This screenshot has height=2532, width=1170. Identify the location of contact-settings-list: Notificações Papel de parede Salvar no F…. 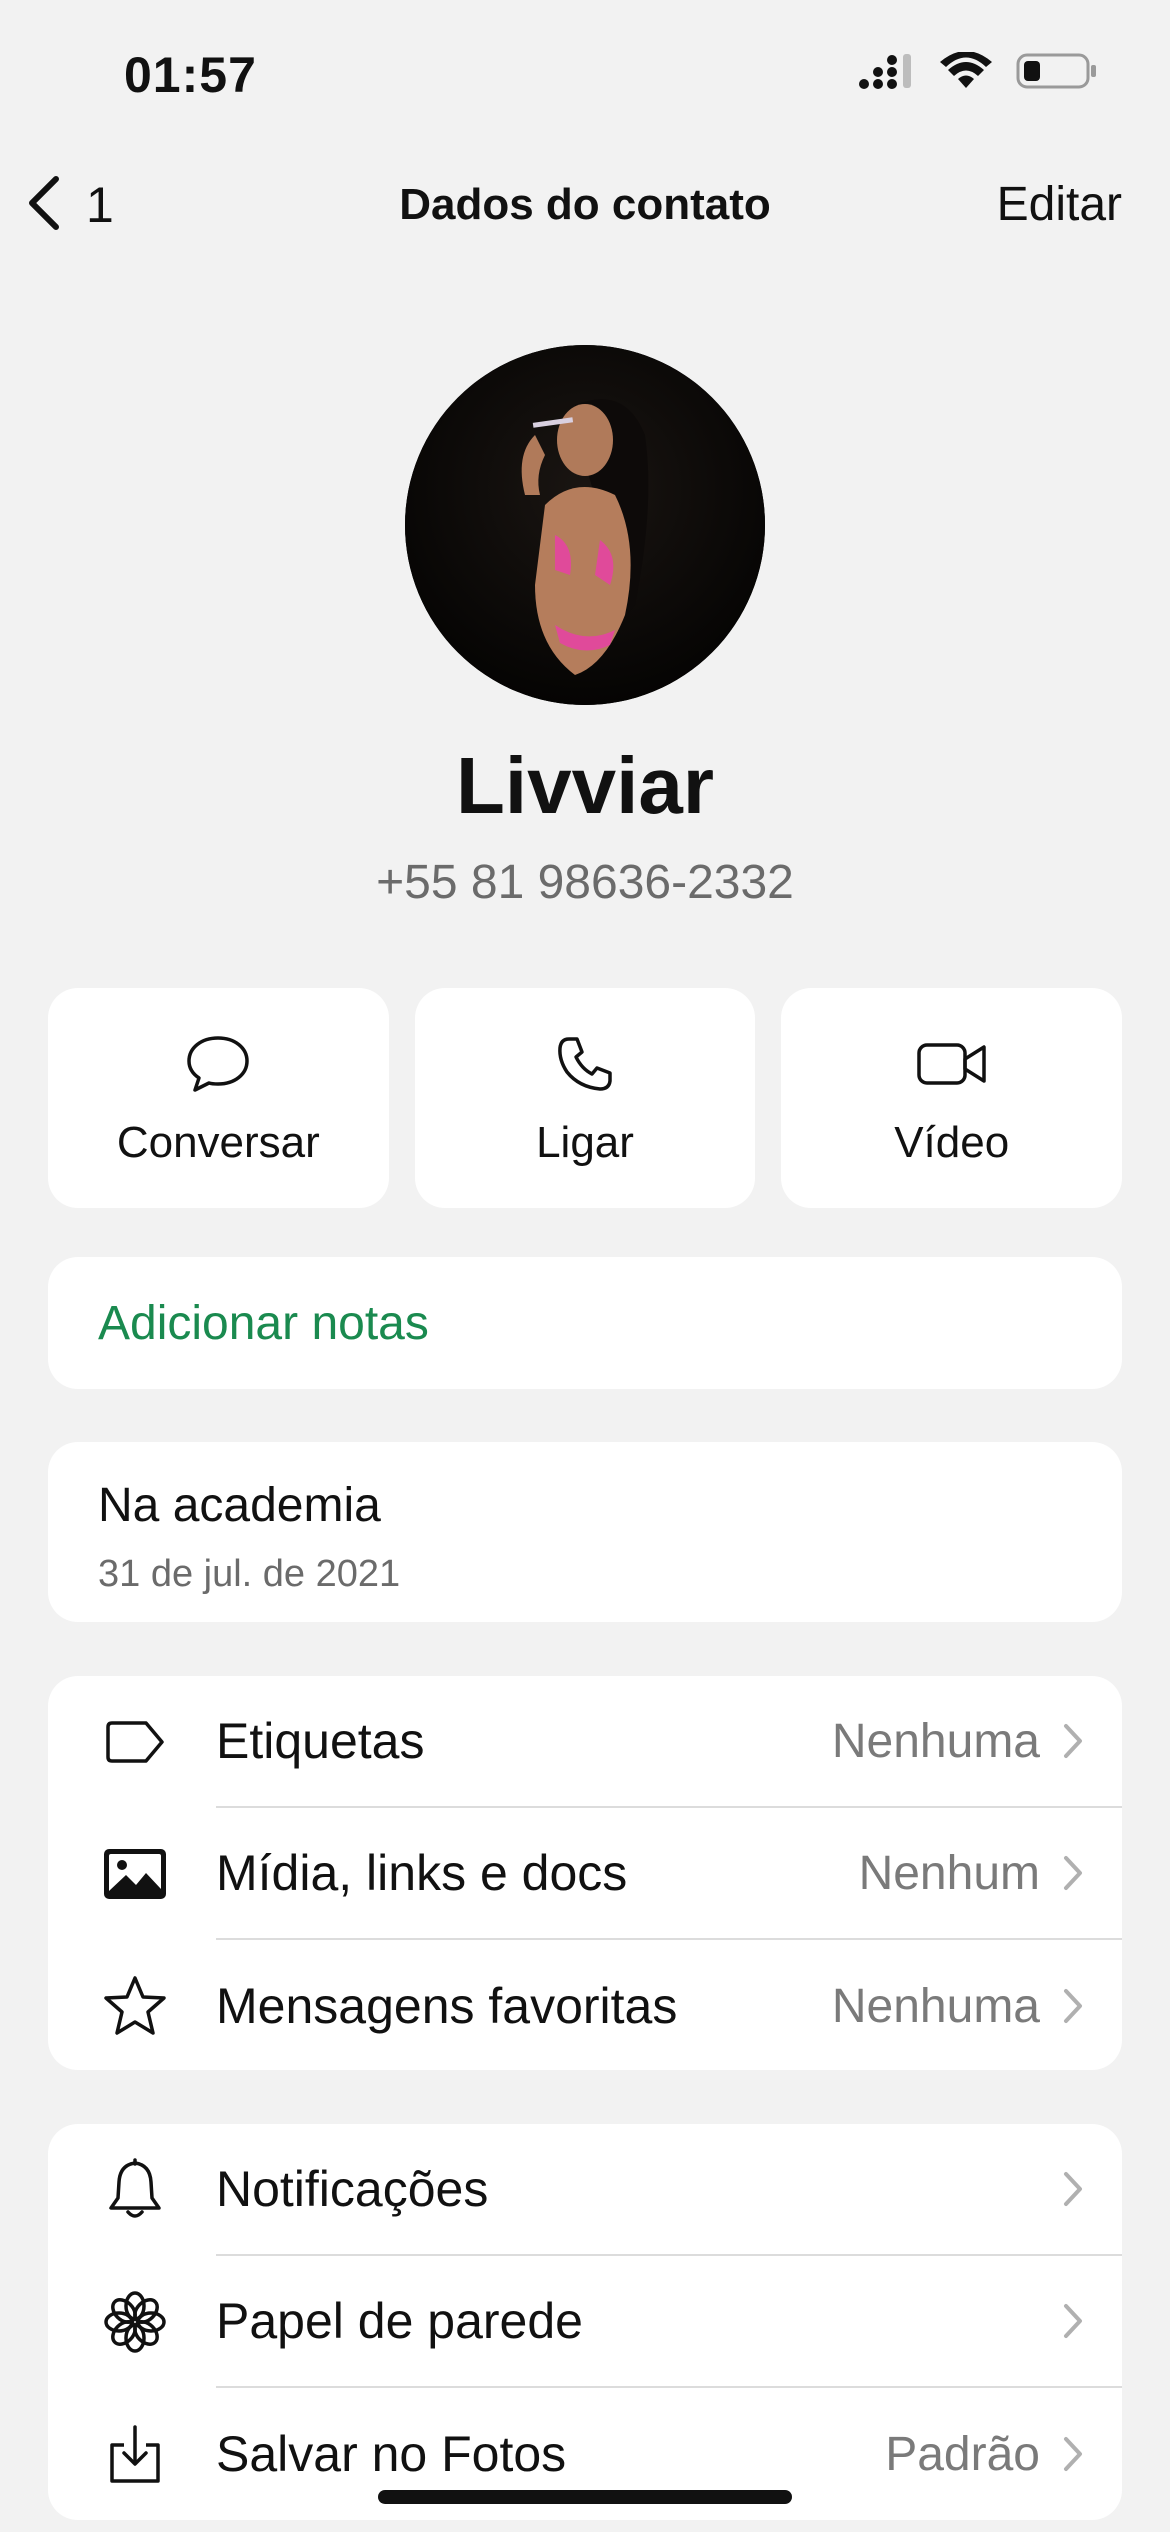
(585, 2322).